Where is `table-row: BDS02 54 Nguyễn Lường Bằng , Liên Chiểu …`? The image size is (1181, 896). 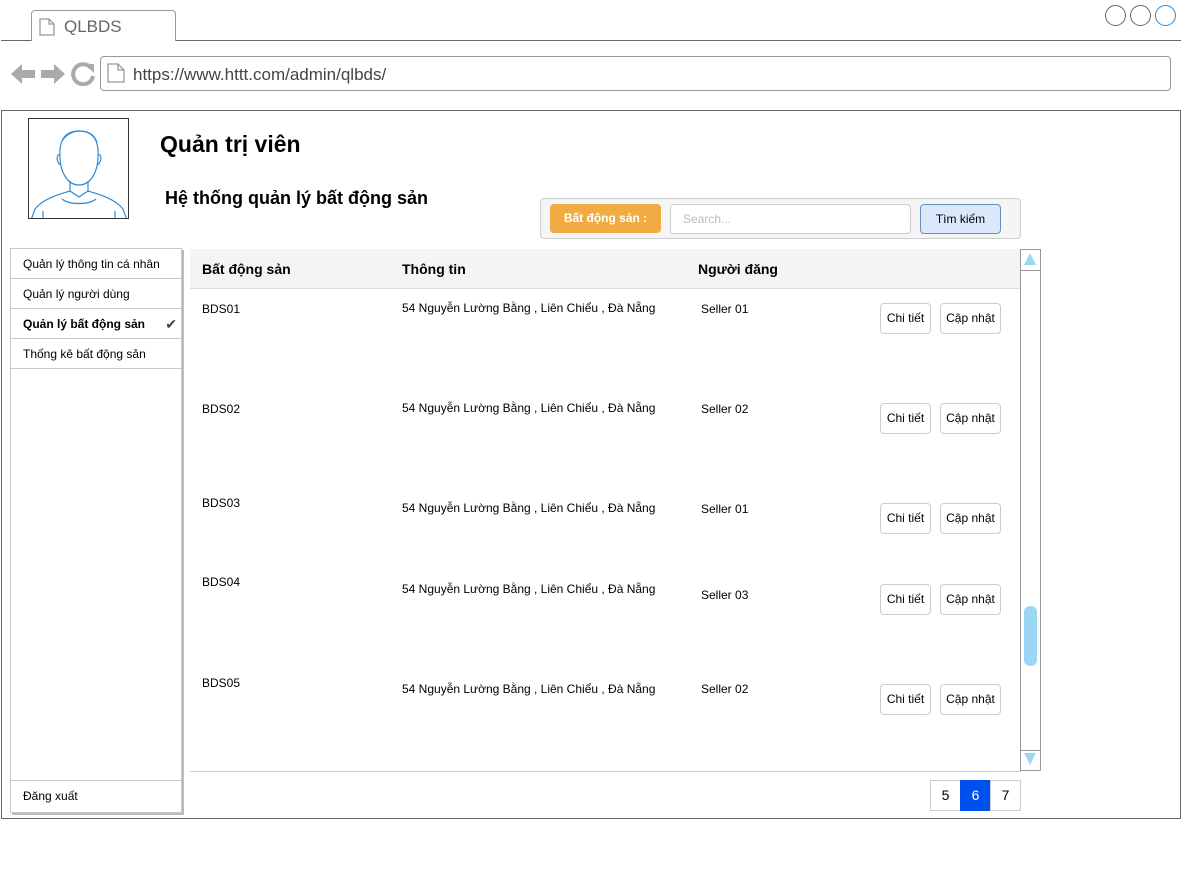
table-row: BDS02 54 Nguyễn Lường Bằng , Liên Chiểu … is located at coordinates (605, 439).